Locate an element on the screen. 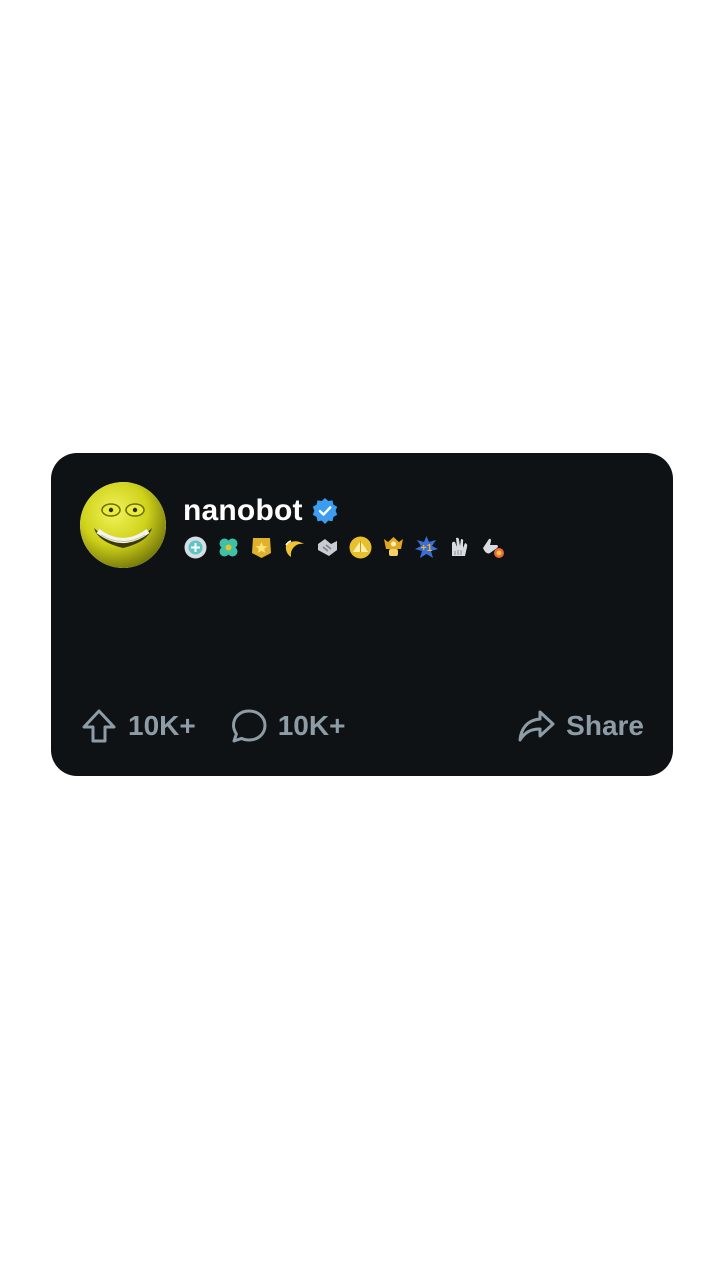 Image resolution: width=720 pixels, height=1280 pixels. svg-text: +1 is located at coordinates (427, 548).